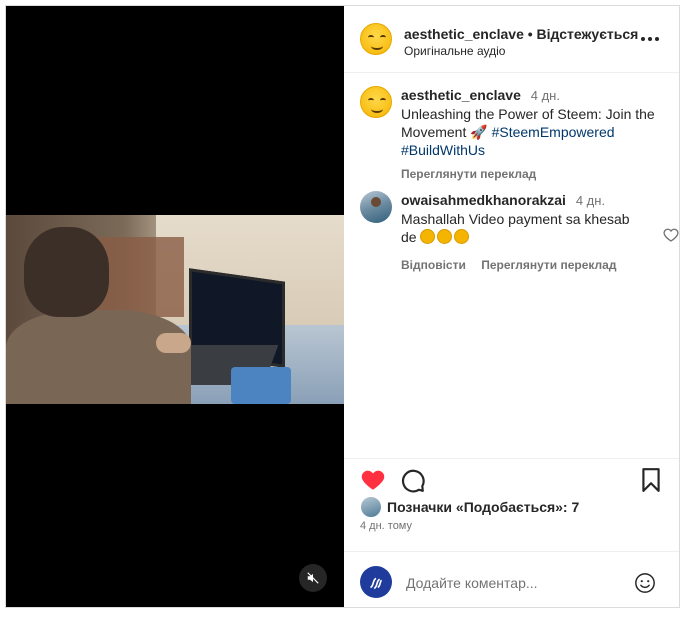 Image resolution: width=685 pixels, height=617 pixels. Describe the element at coordinates (66, 272) in the screenshot. I see `person-head` at that location.